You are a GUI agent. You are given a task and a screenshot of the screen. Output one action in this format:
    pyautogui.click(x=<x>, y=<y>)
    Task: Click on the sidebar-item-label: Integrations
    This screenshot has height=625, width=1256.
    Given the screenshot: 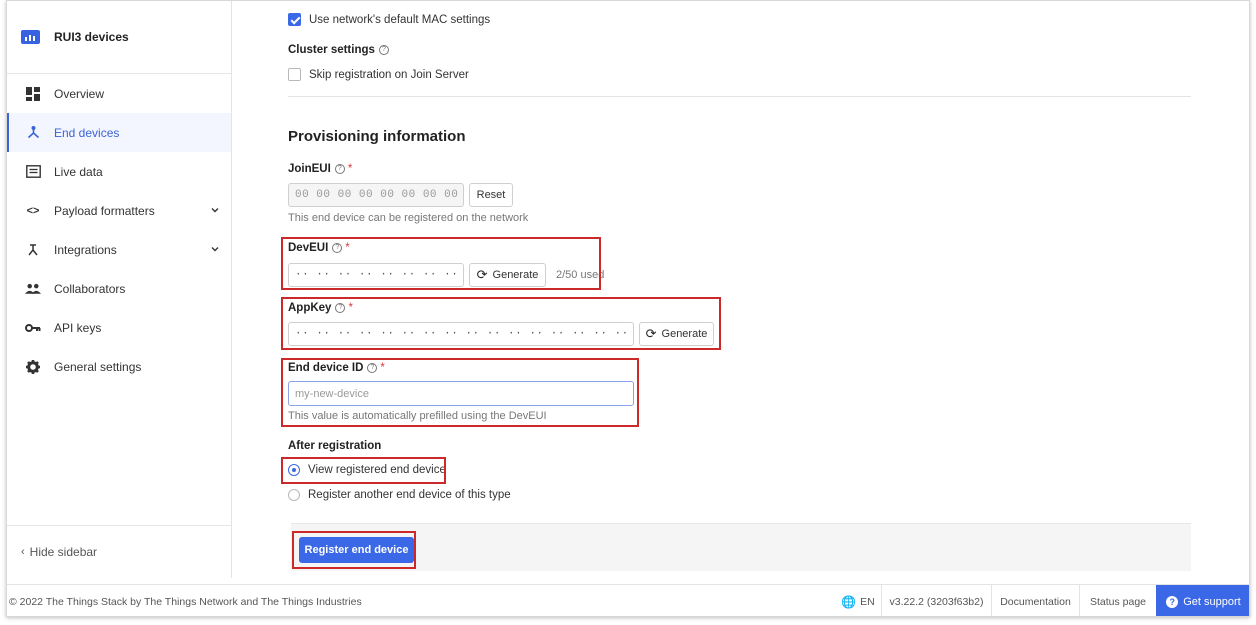 What is the action you would take?
    pyautogui.click(x=85, y=249)
    